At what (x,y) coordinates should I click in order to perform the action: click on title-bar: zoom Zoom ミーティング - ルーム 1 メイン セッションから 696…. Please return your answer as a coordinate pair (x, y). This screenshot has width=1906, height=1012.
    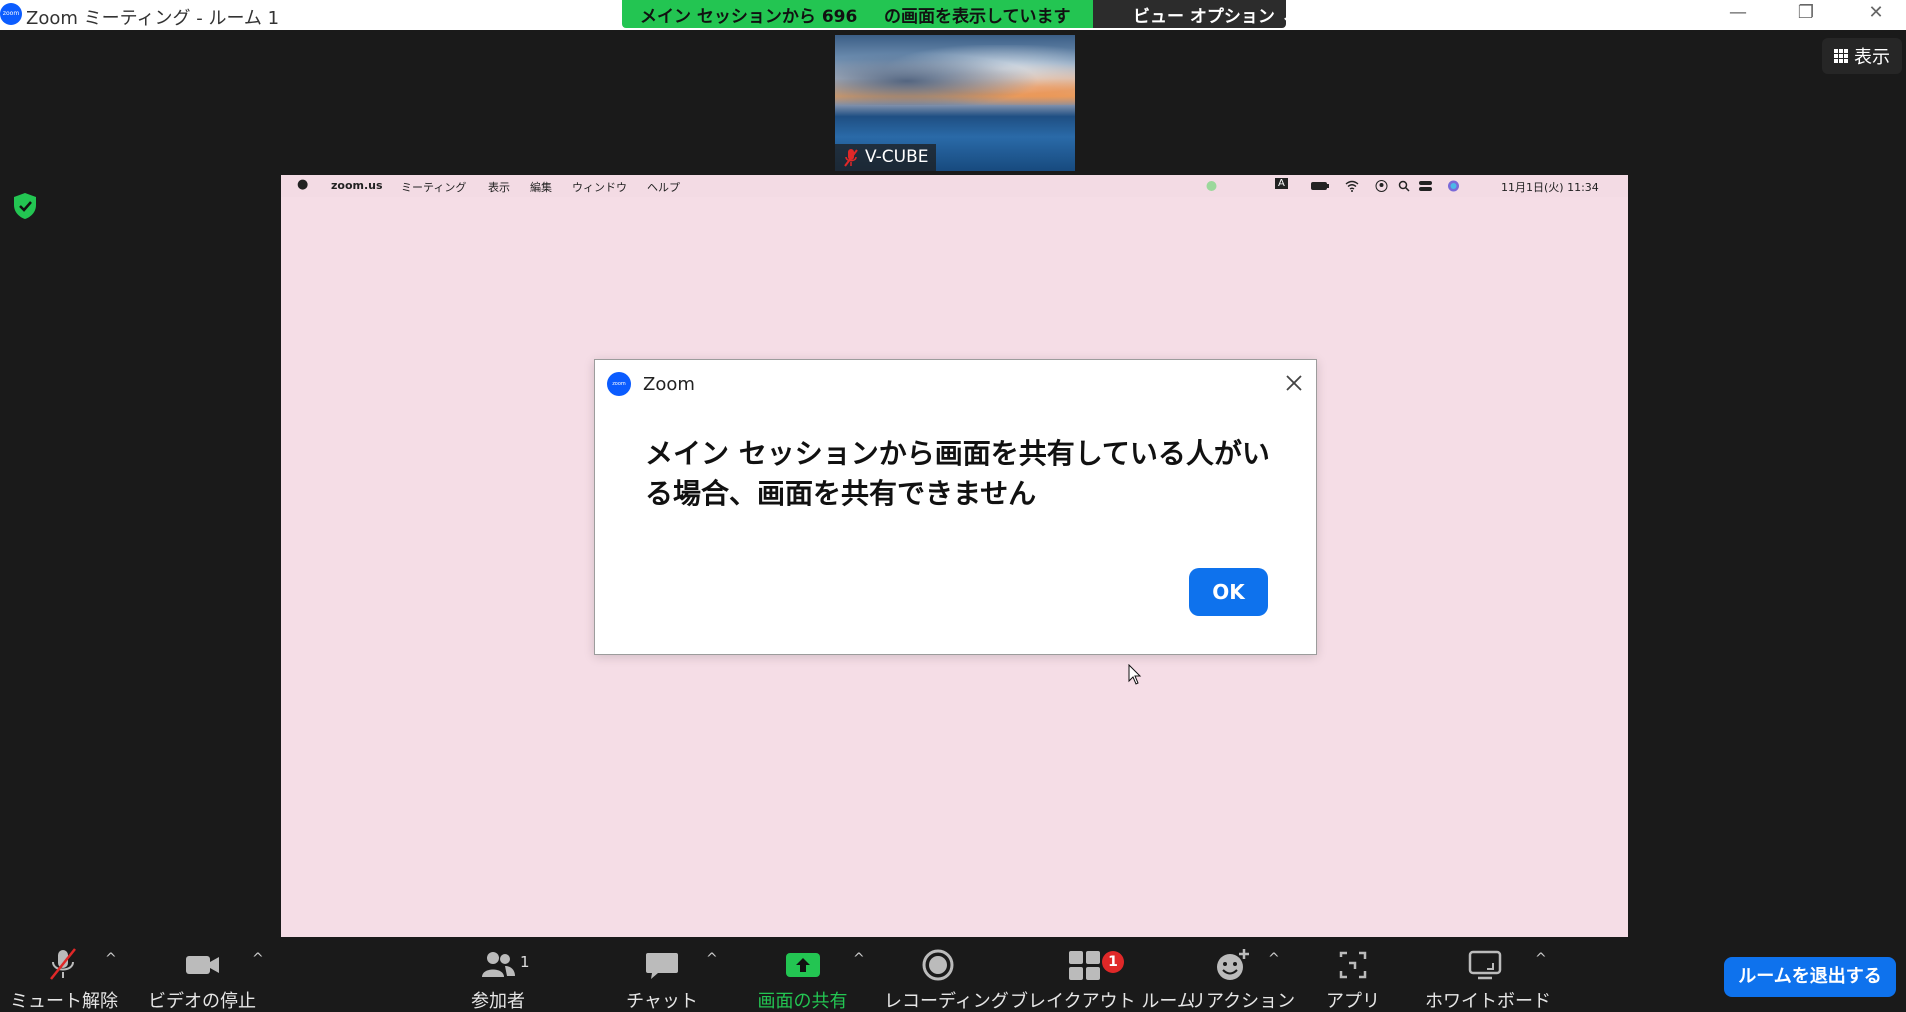
    Looking at the image, I should click on (953, 15).